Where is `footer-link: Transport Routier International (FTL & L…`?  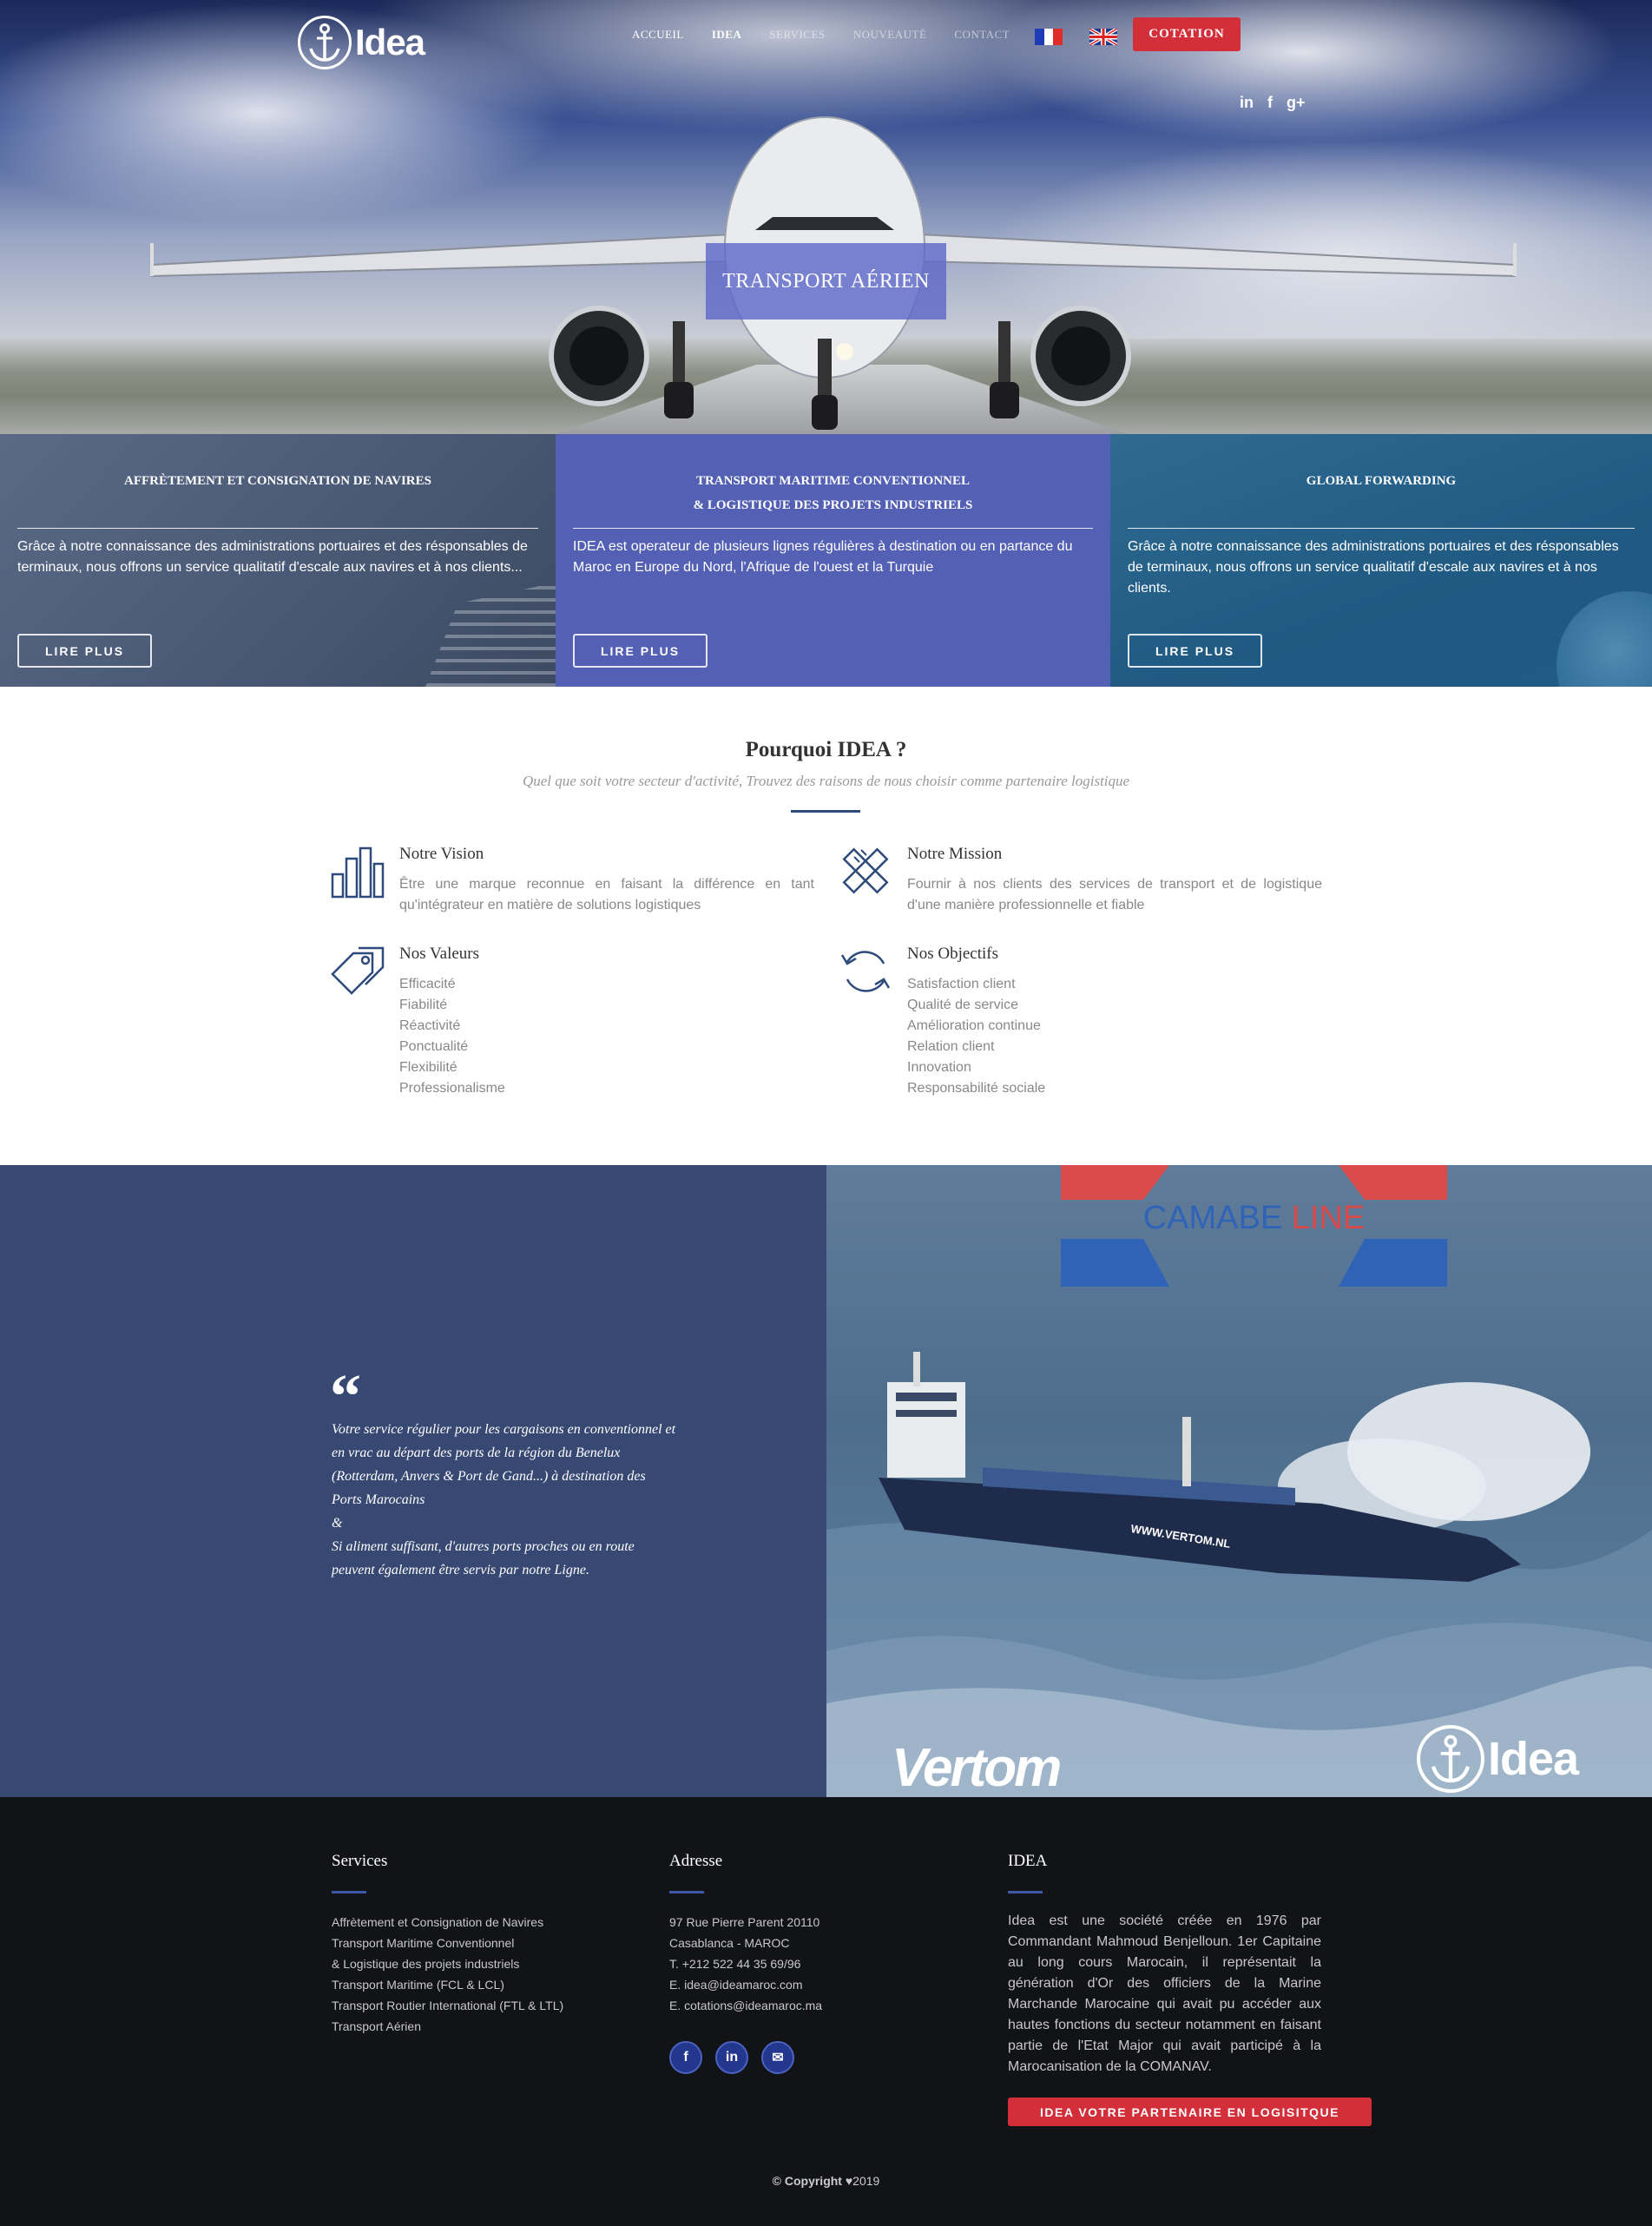 footer-link: Transport Routier International (FTL & L… is located at coordinates (447, 2006).